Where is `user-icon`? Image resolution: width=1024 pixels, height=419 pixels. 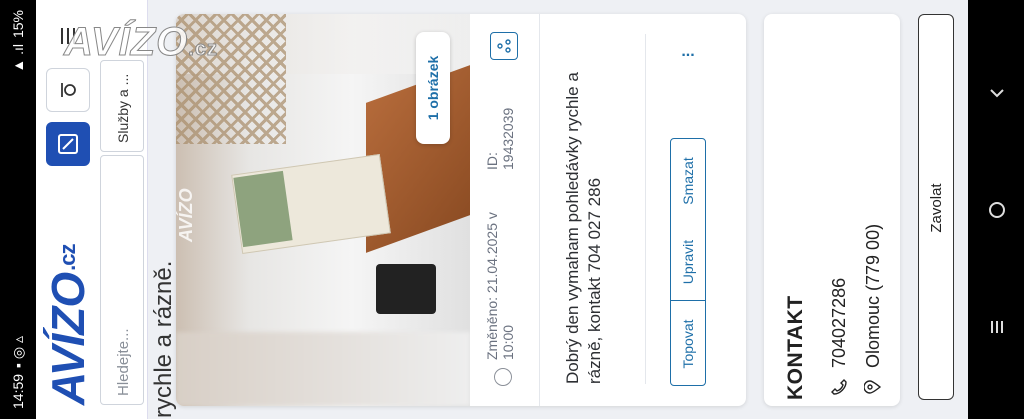 user-icon is located at coordinates (68, 90).